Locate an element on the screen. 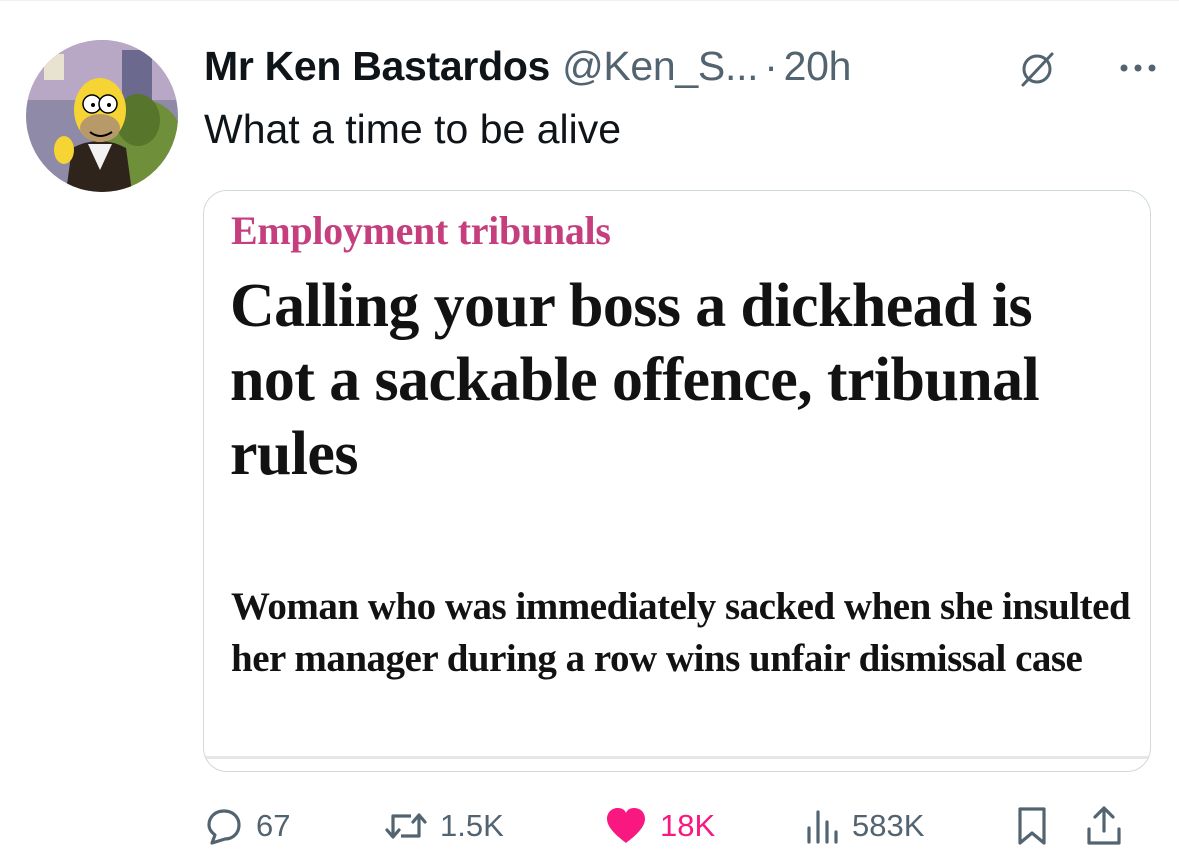 The image size is (1179, 865). article-kicker: Employment tribunals is located at coordinates (421, 230).